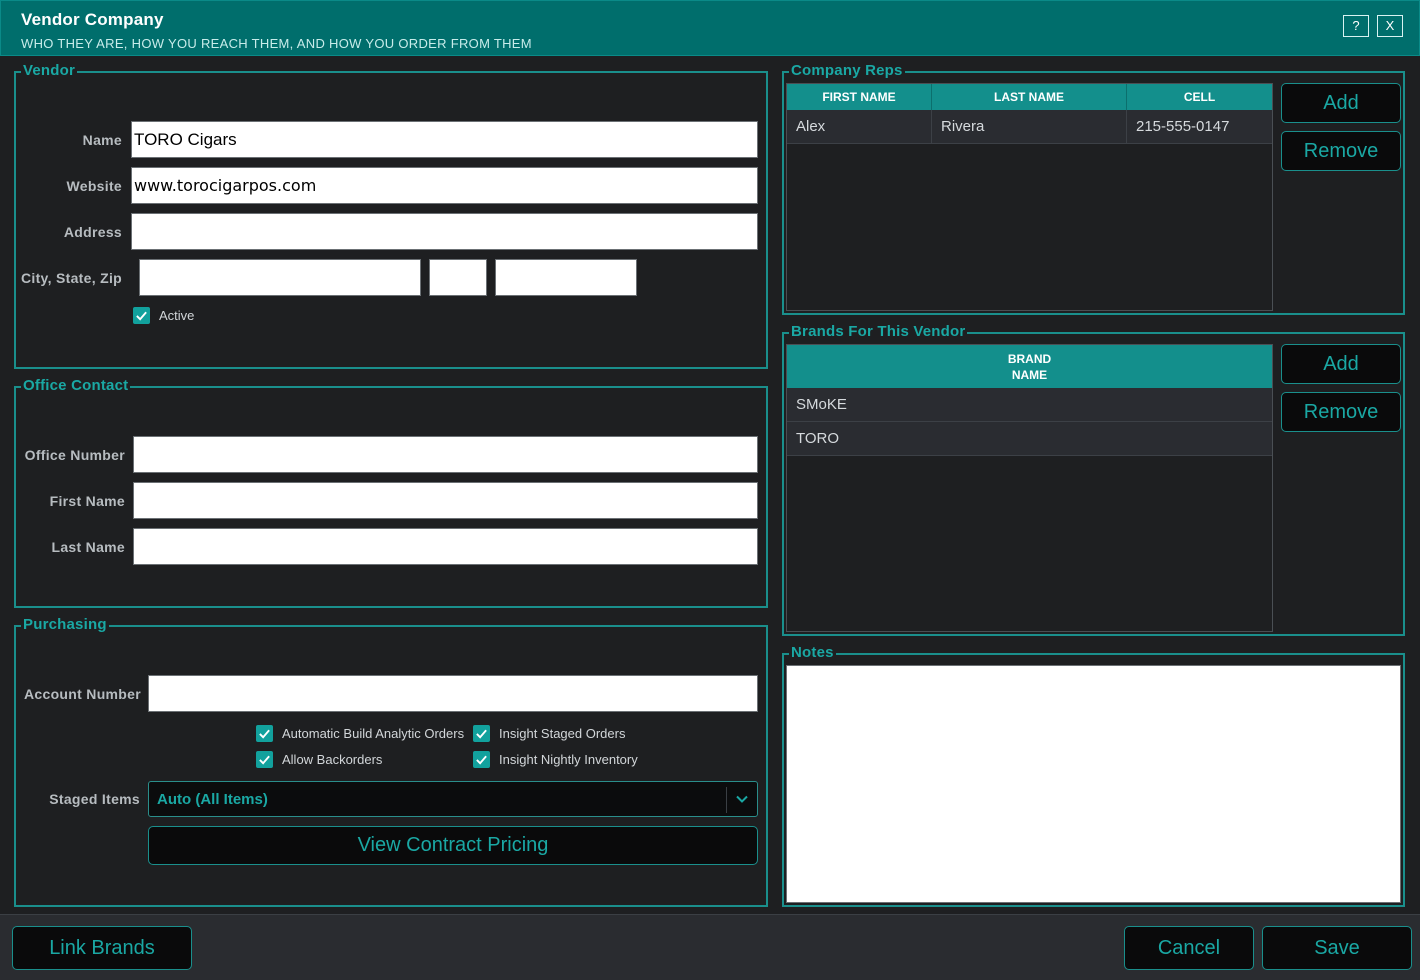 The height and width of the screenshot is (980, 1420). What do you see at coordinates (1029, 488) in the screenshot?
I see `brands-grid: BRAND NAME SMoKE TORO` at bounding box center [1029, 488].